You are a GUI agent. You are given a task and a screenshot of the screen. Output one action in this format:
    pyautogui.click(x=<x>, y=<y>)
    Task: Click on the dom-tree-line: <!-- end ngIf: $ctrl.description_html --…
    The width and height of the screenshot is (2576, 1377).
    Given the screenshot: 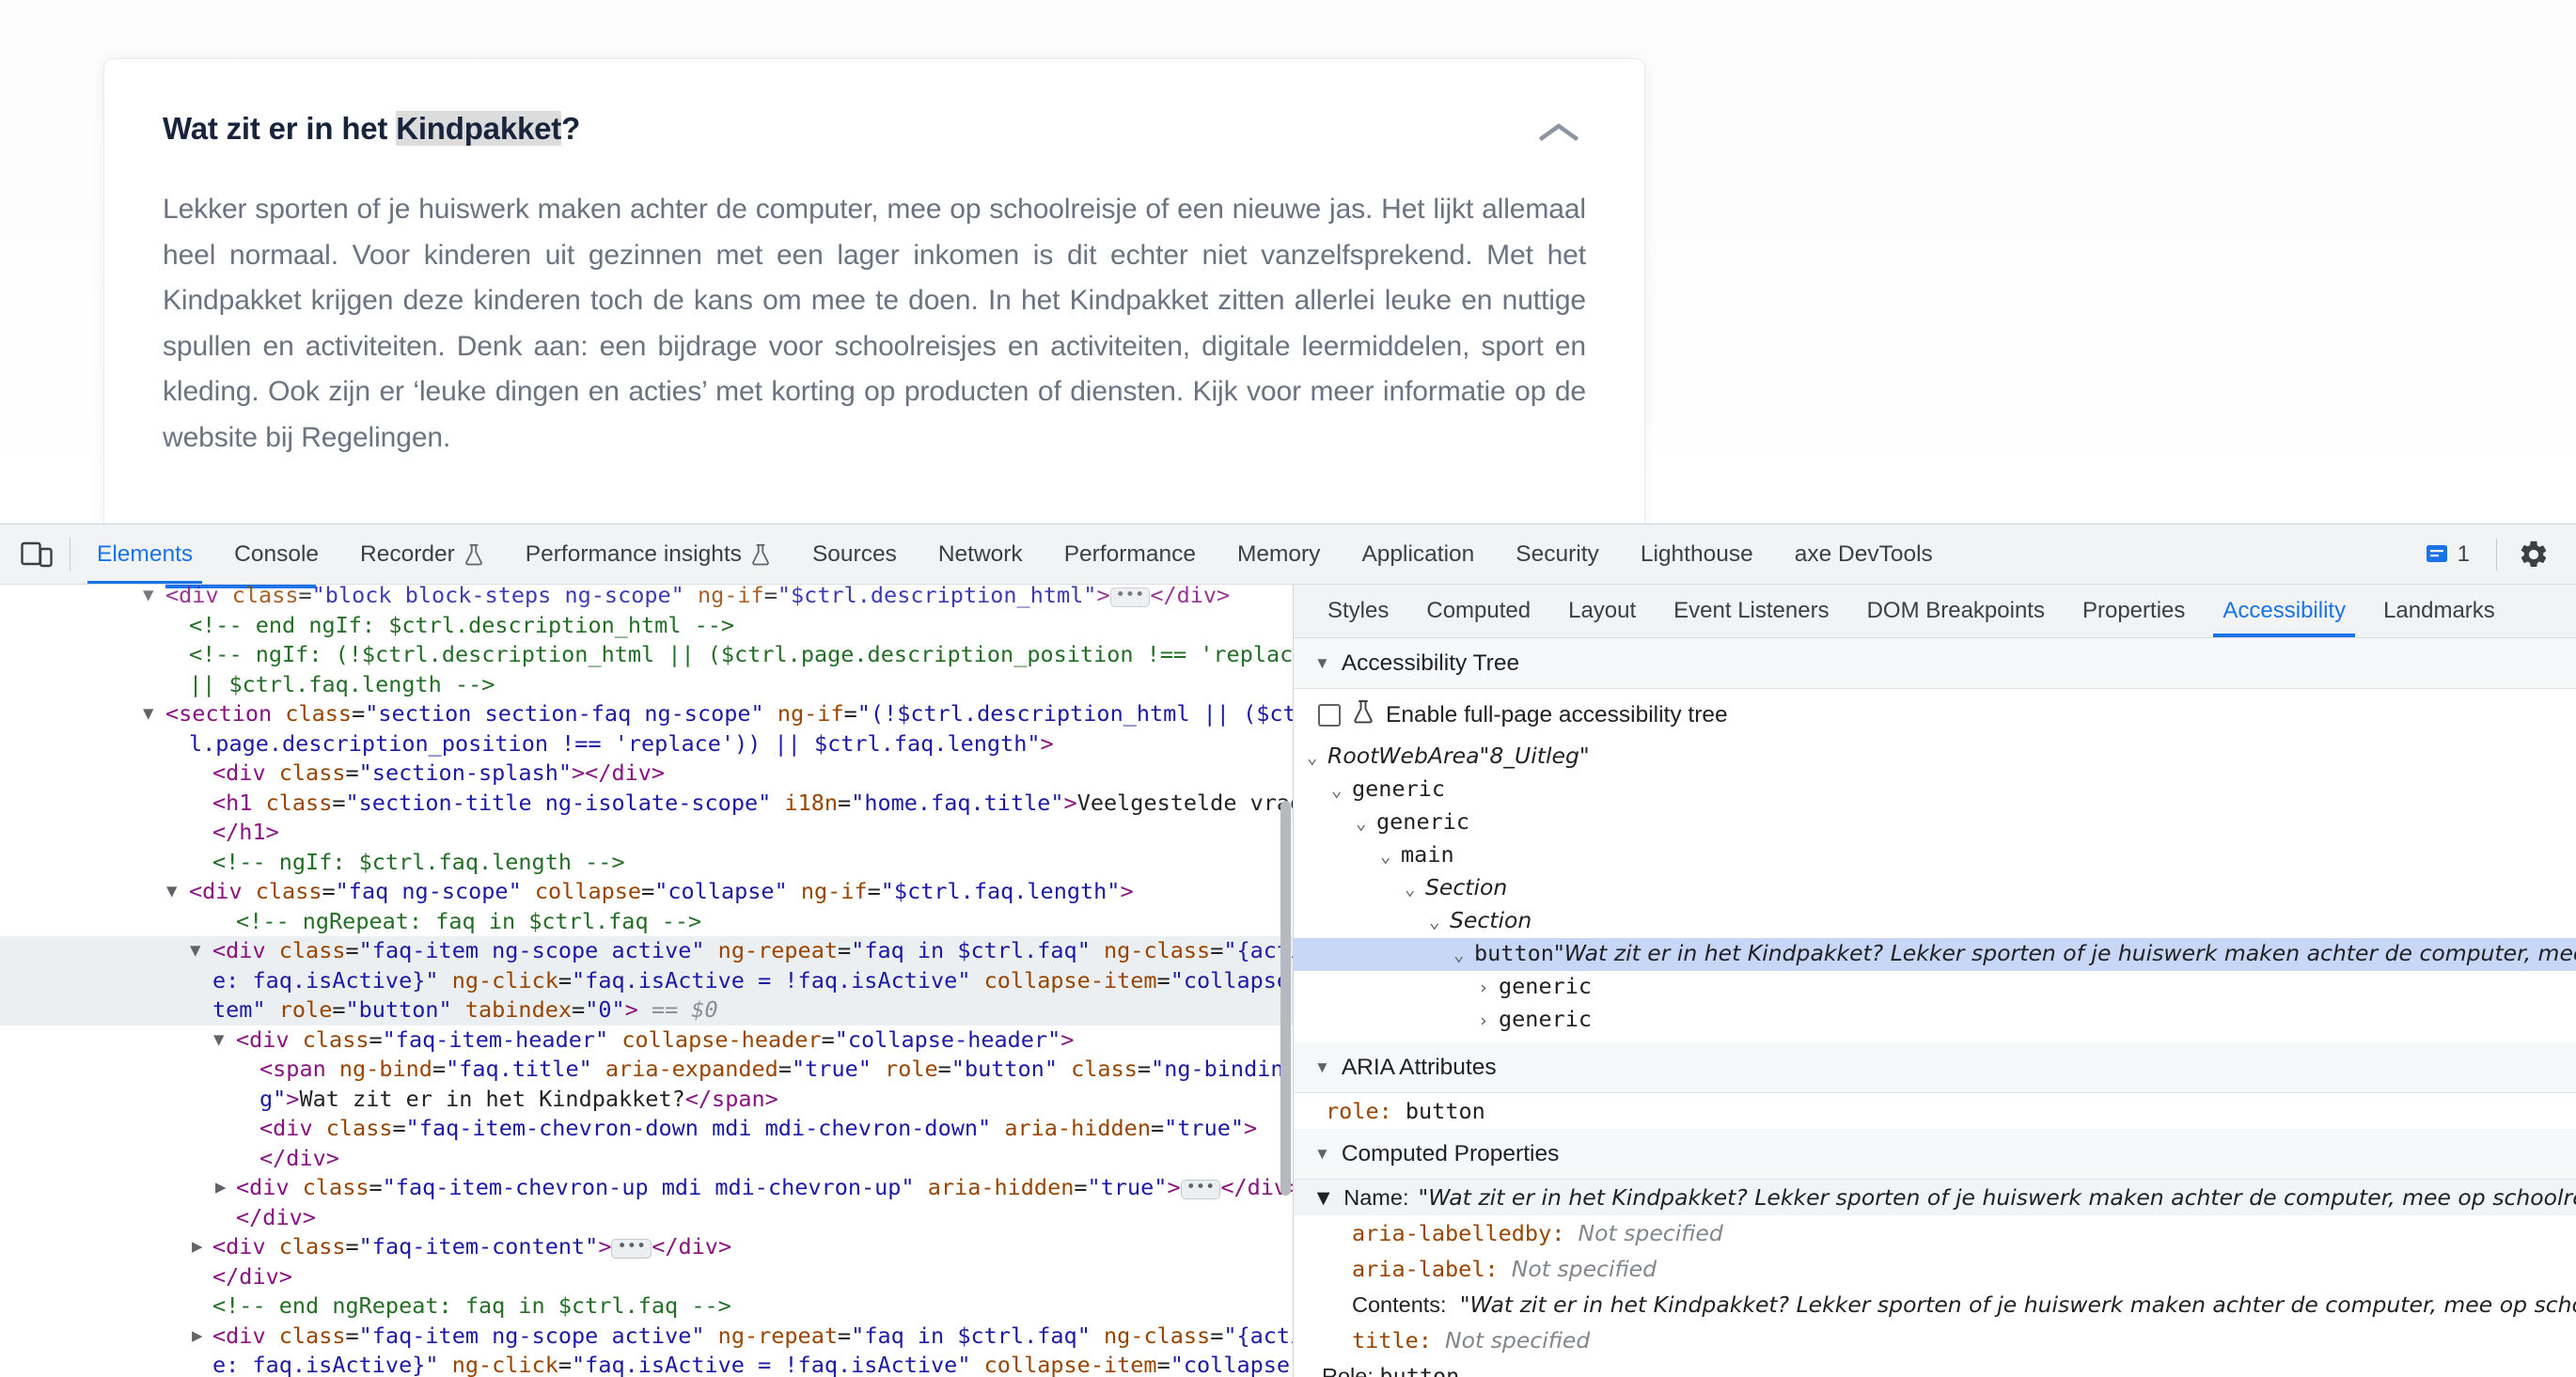 What is the action you would take?
    pyautogui.click(x=647, y=626)
    